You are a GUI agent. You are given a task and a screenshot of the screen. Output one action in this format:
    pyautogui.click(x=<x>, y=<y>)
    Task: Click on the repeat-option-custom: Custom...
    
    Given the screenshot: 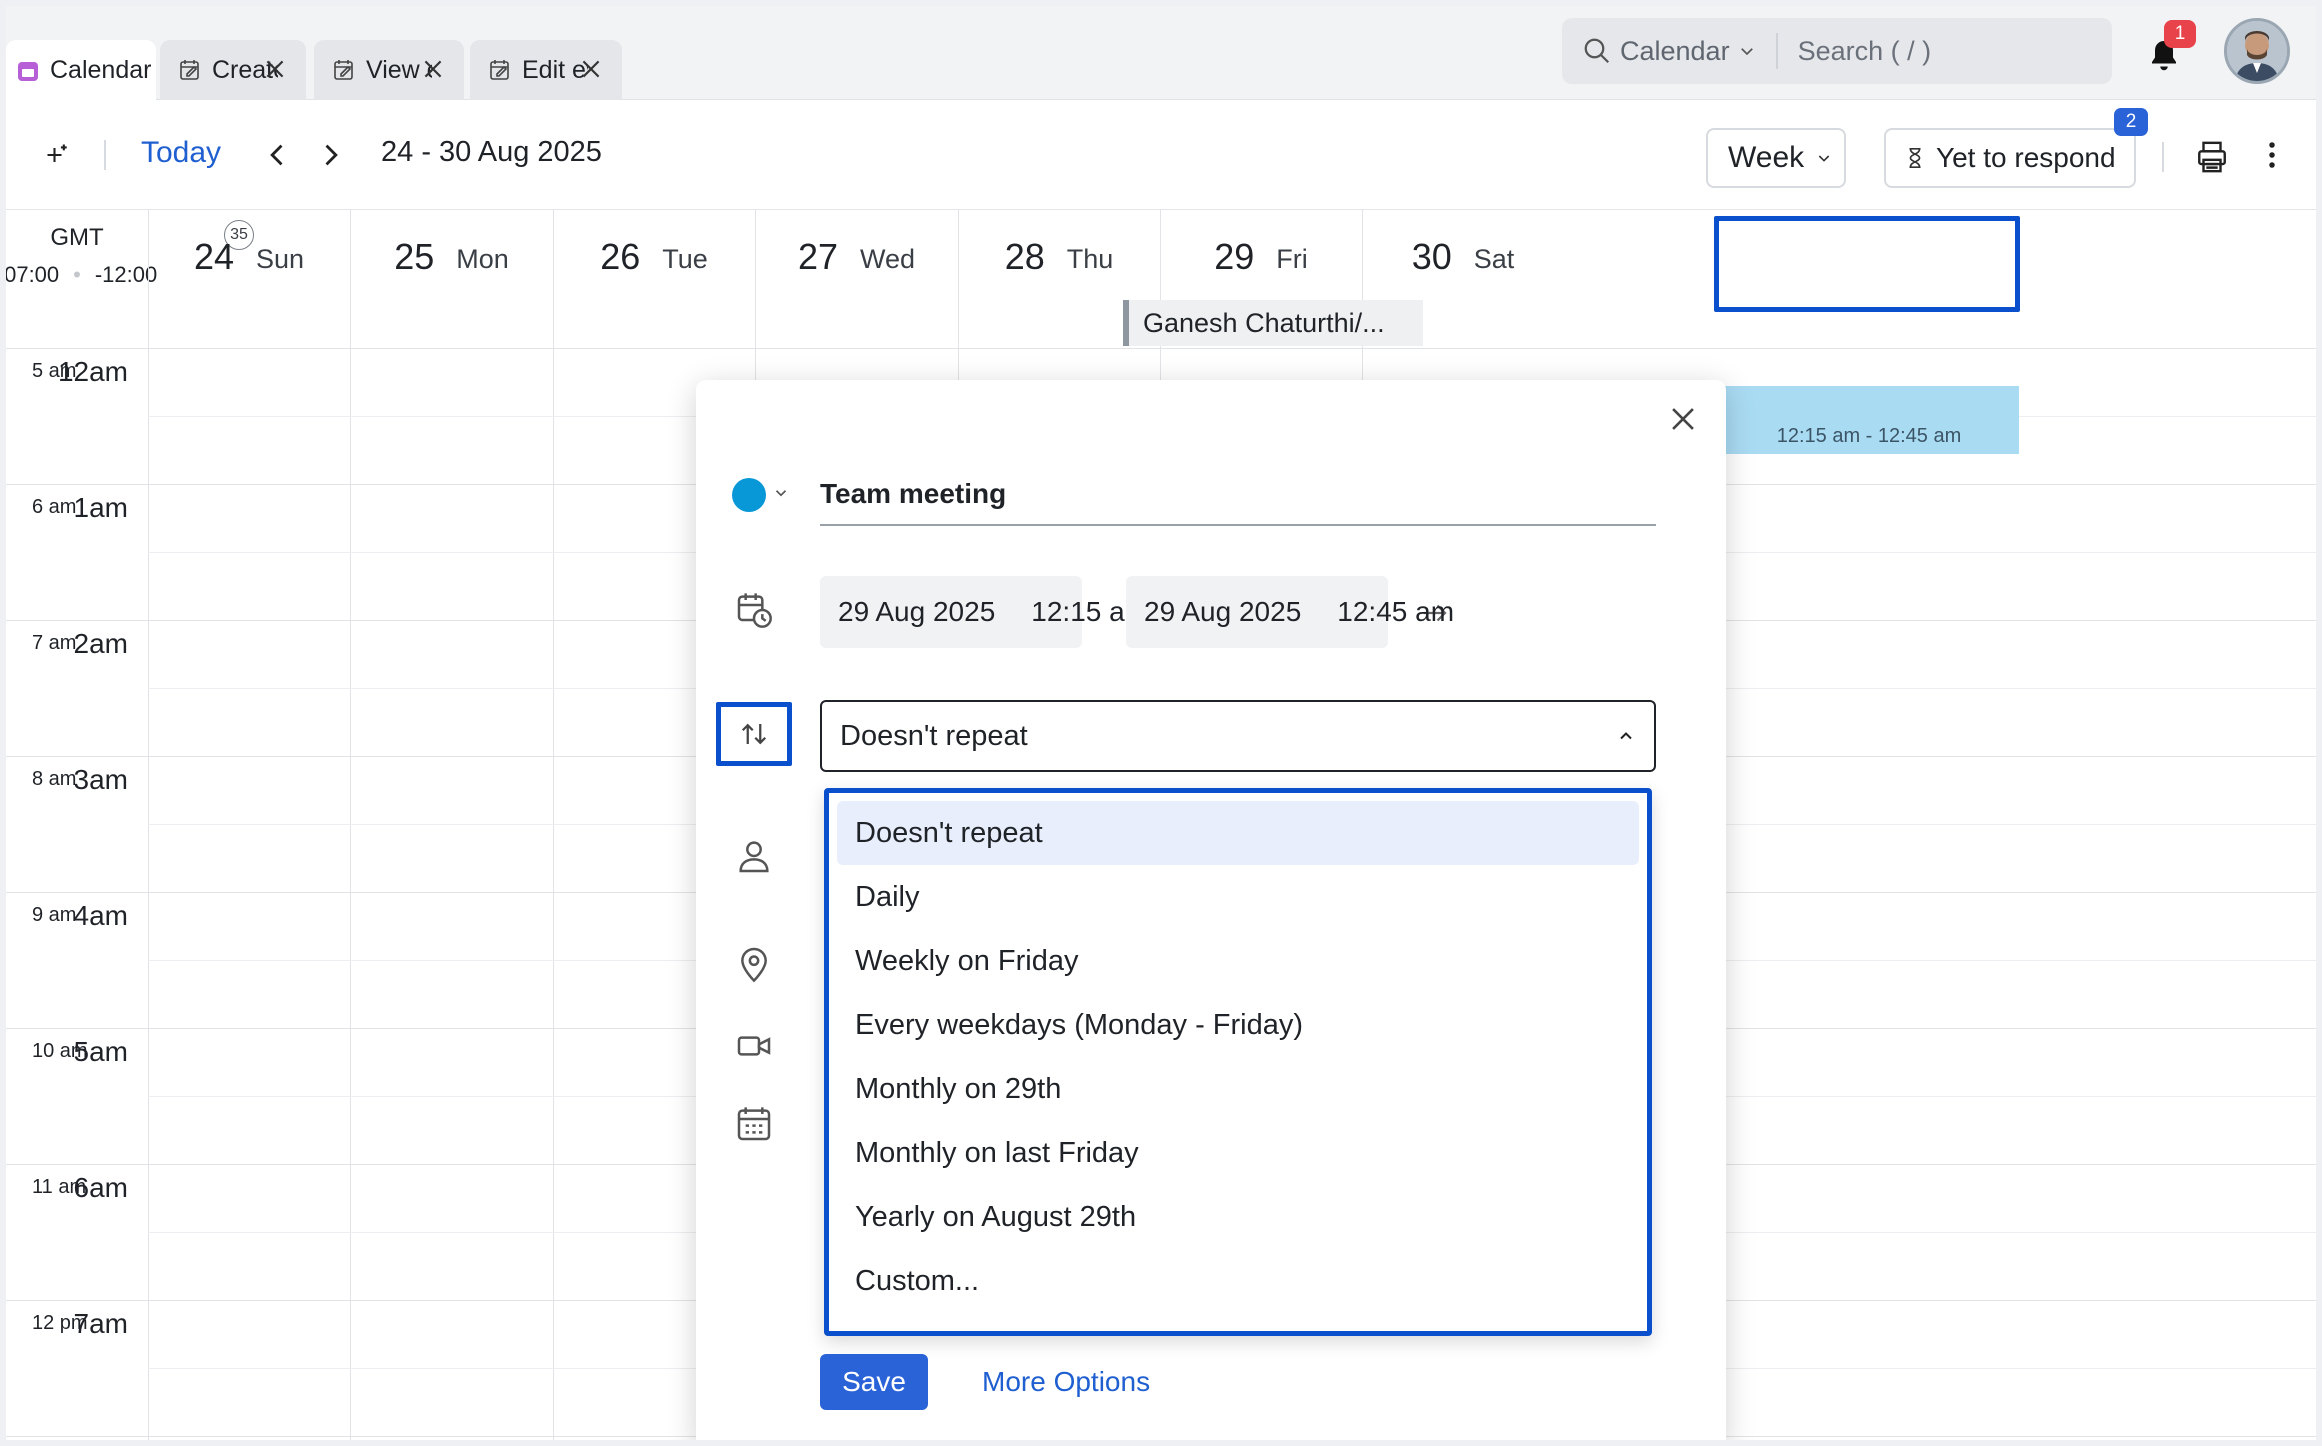 What is the action you would take?
    pyautogui.click(x=1238, y=1281)
    